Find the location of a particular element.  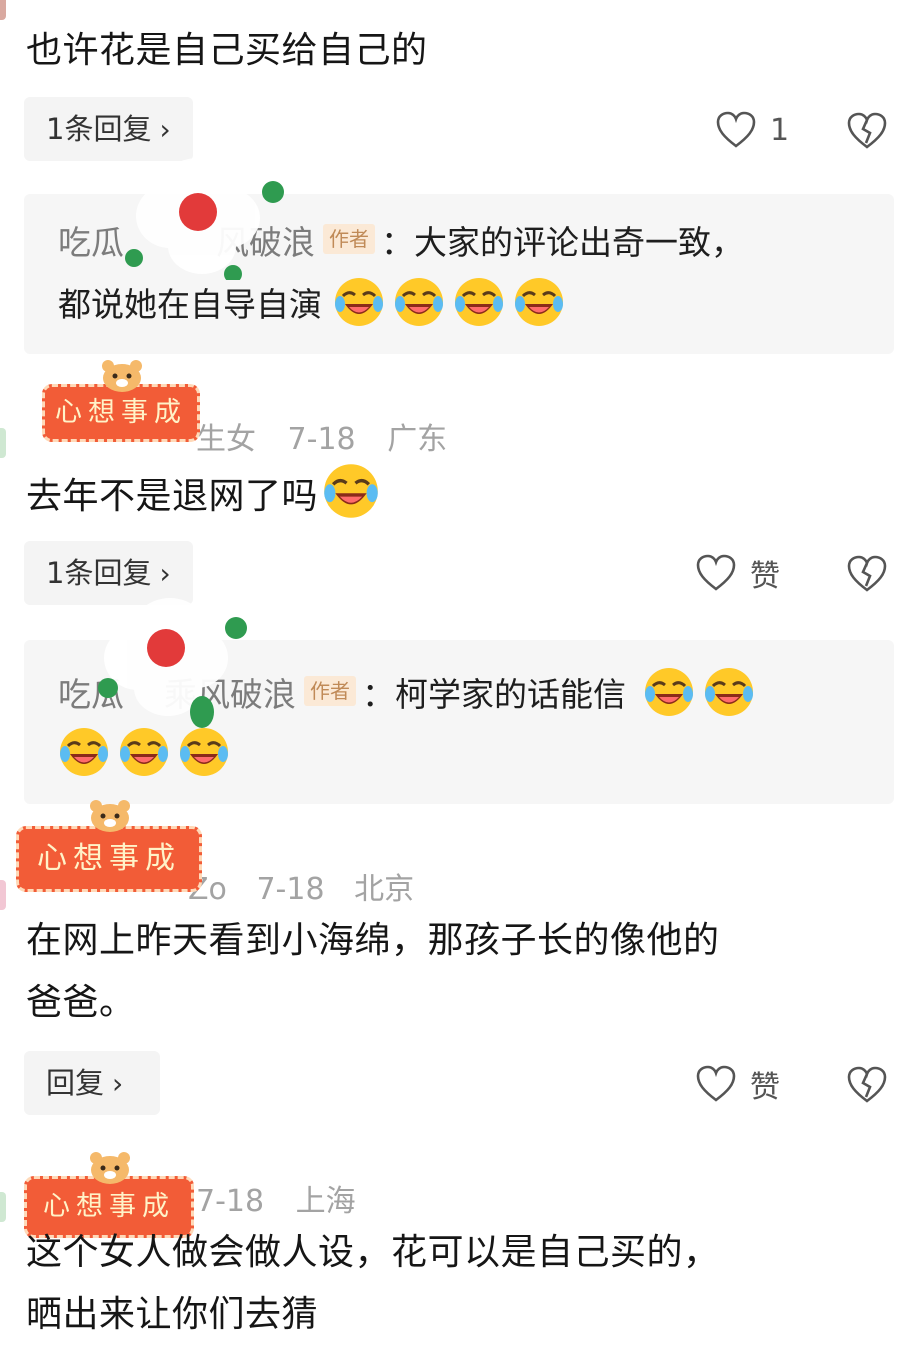

username-fragment: 生女 is located at coordinates (226, 439).